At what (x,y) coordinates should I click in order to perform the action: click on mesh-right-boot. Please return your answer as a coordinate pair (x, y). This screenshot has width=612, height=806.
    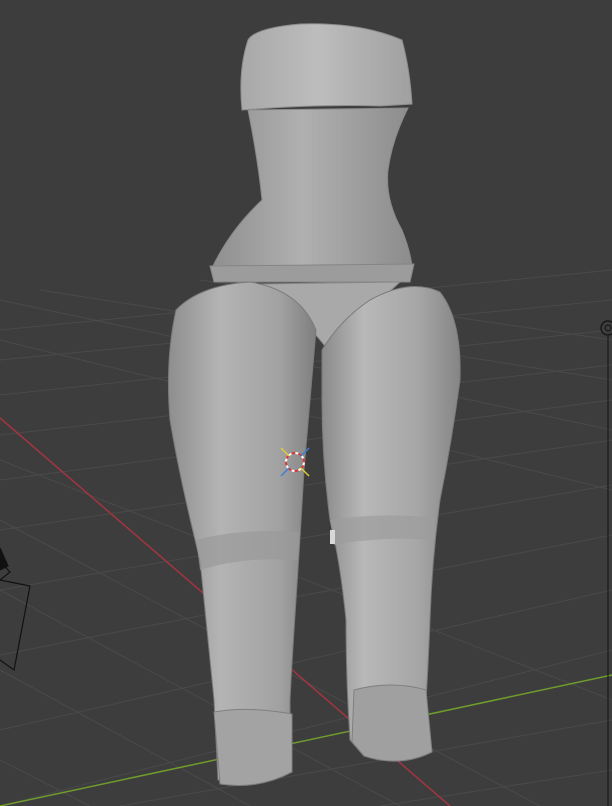
    Looking at the image, I should click on (392, 723).